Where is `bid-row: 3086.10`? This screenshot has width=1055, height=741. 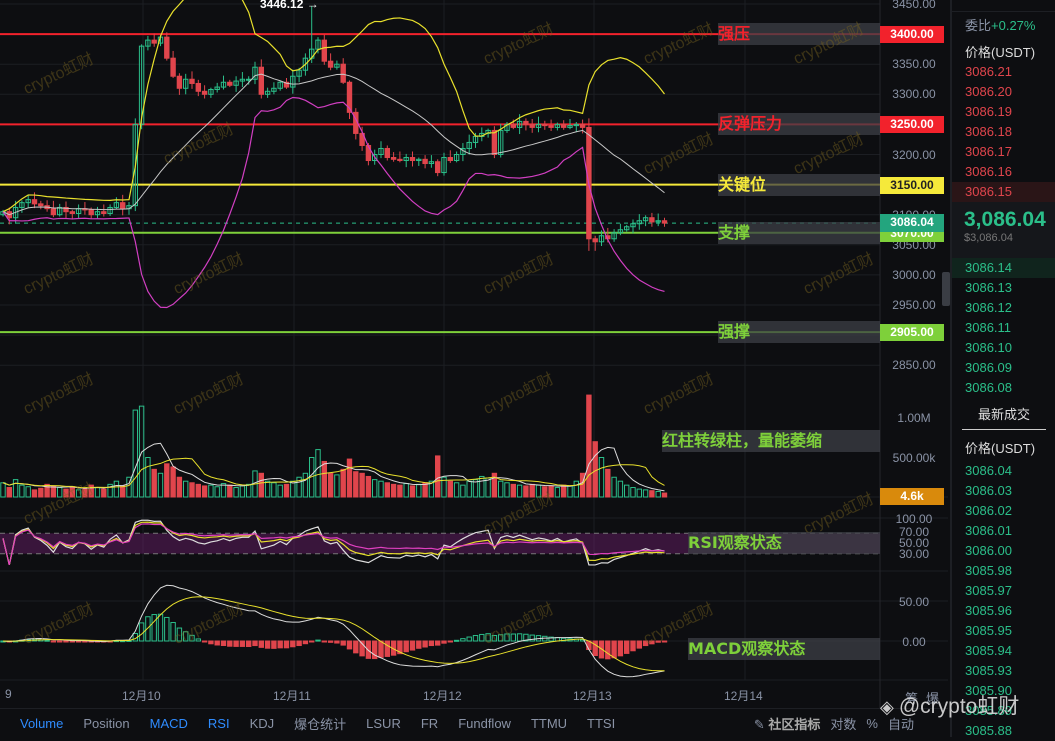
bid-row: 3086.10 is located at coordinates (1003, 348).